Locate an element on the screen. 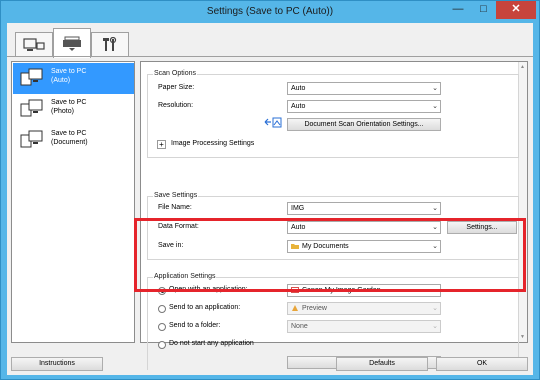 The image size is (540, 380). tools-icon is located at coordinates (110, 44).